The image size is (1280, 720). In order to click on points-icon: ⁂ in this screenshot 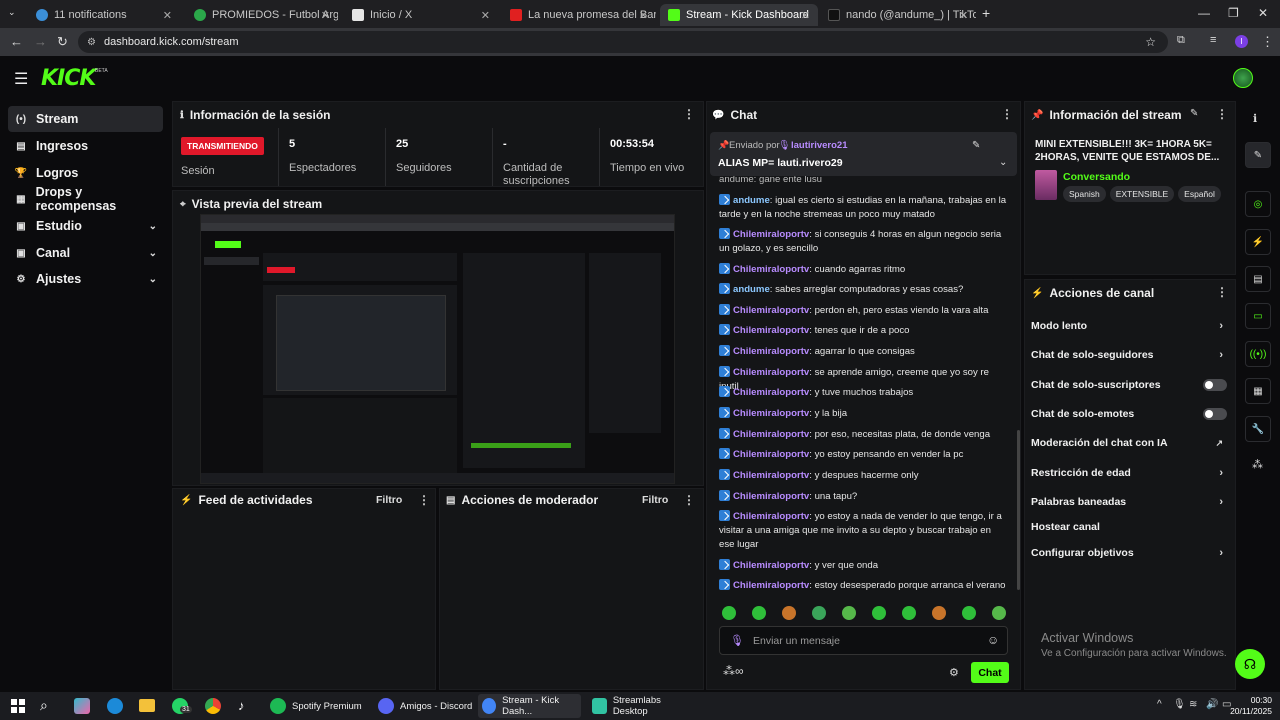, I will do `click(1257, 464)`.